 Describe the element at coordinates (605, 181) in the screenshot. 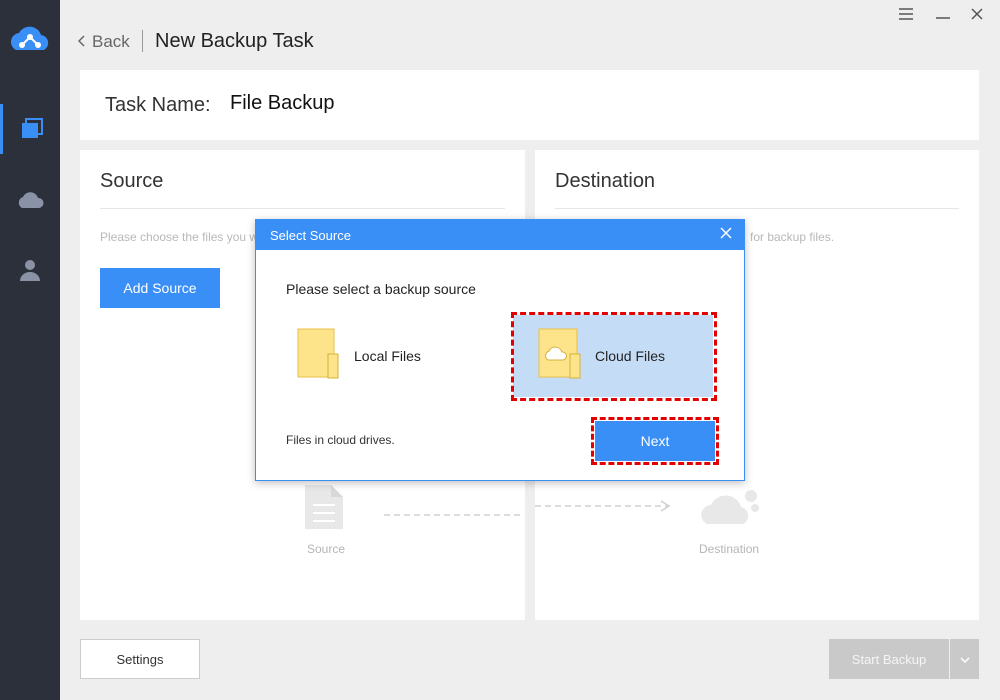

I see `destination-title: Destination` at that location.